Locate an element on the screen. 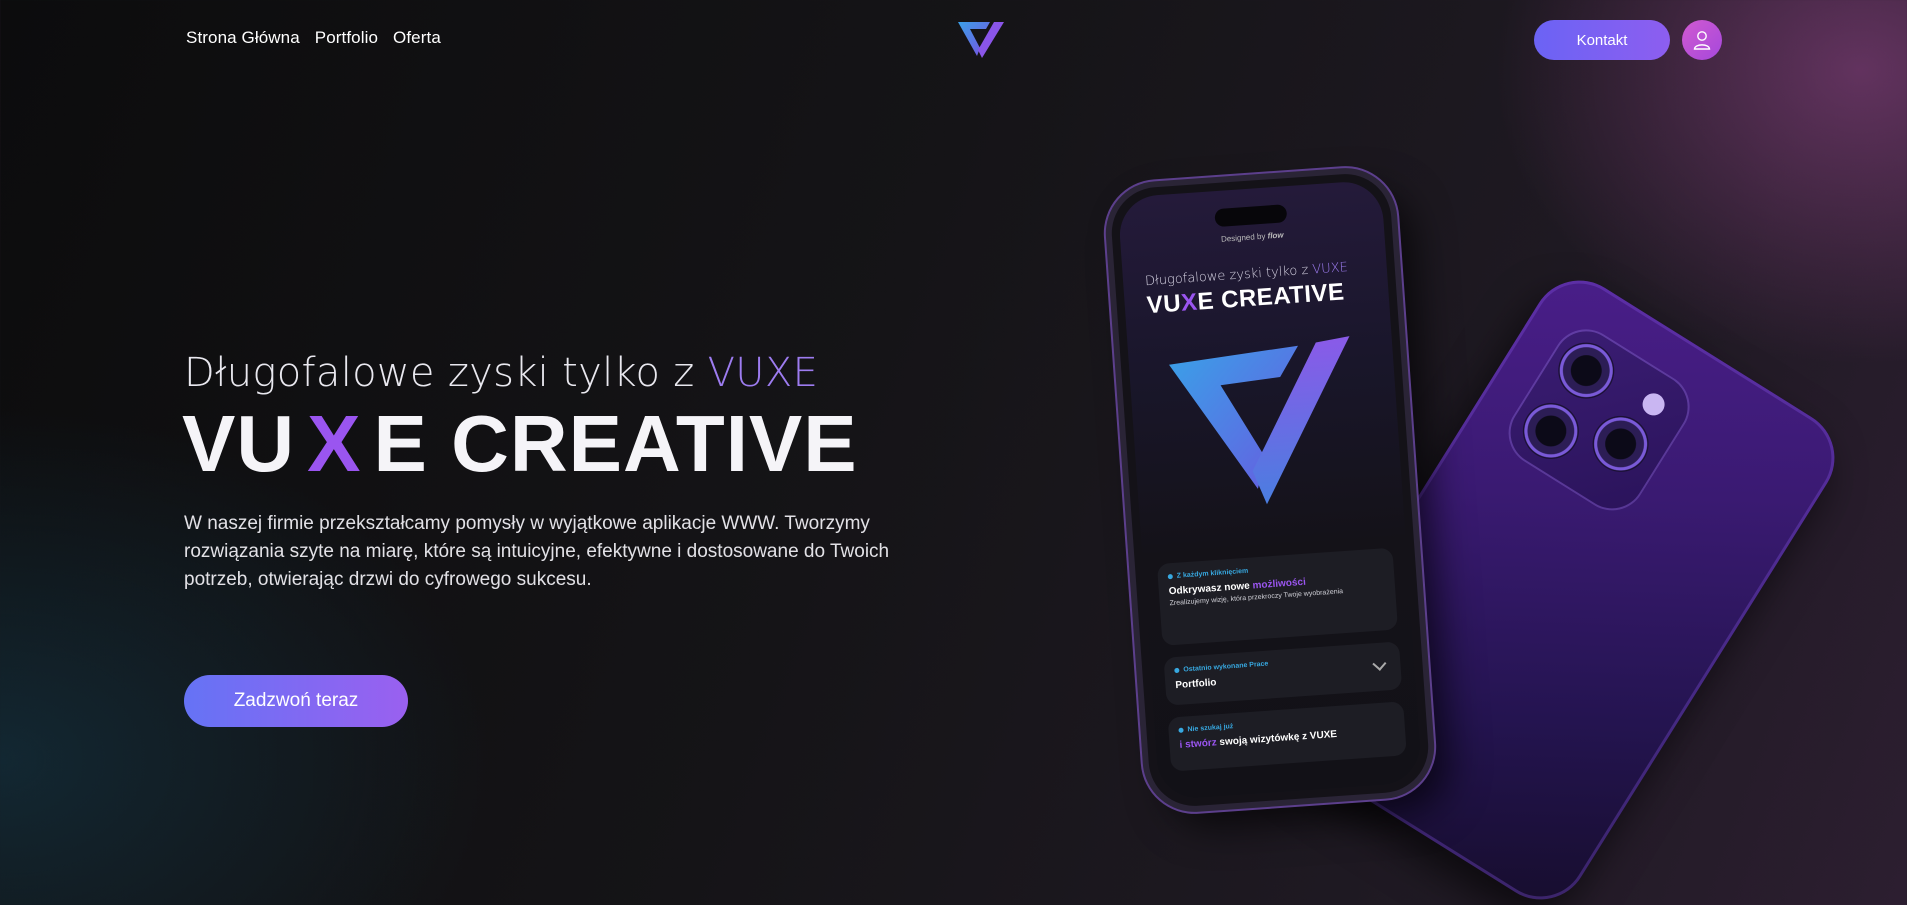 The height and width of the screenshot is (905, 1907). phone-tagline-accent: VUXE is located at coordinates (1330, 269).